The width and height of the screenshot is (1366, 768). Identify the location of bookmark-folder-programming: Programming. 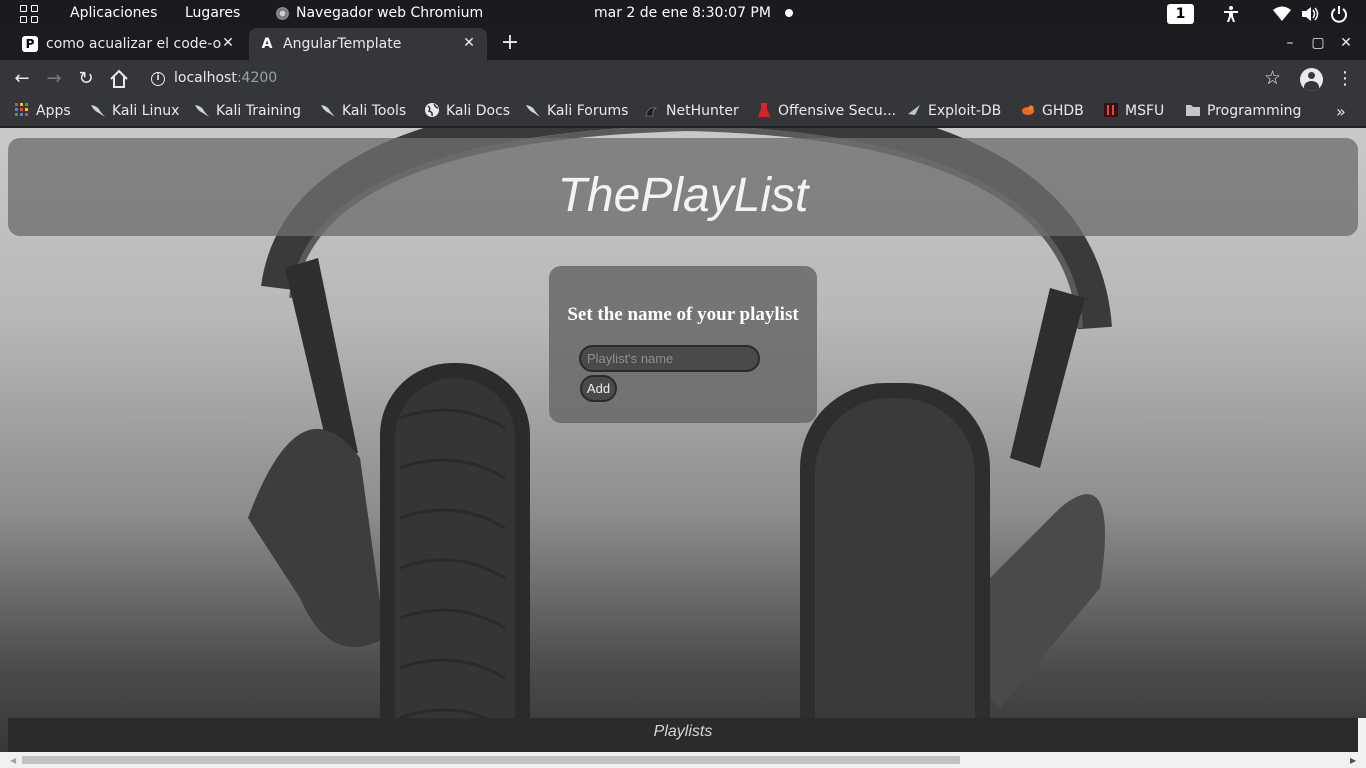
(1243, 113).